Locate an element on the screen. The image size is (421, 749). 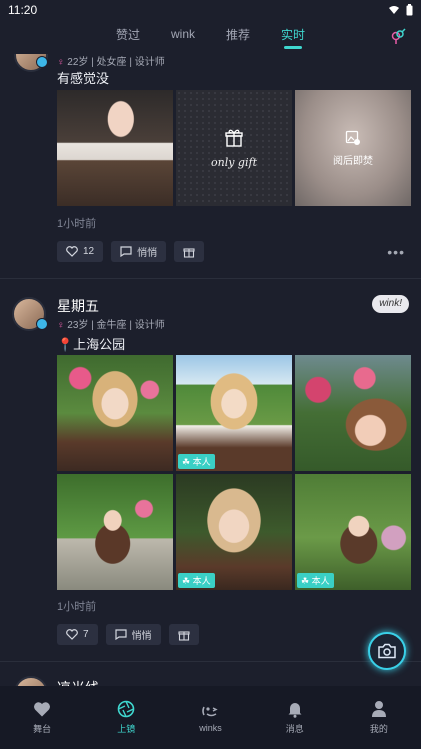
post-actions: 12 悄悄 is located at coordinates (131, 251).